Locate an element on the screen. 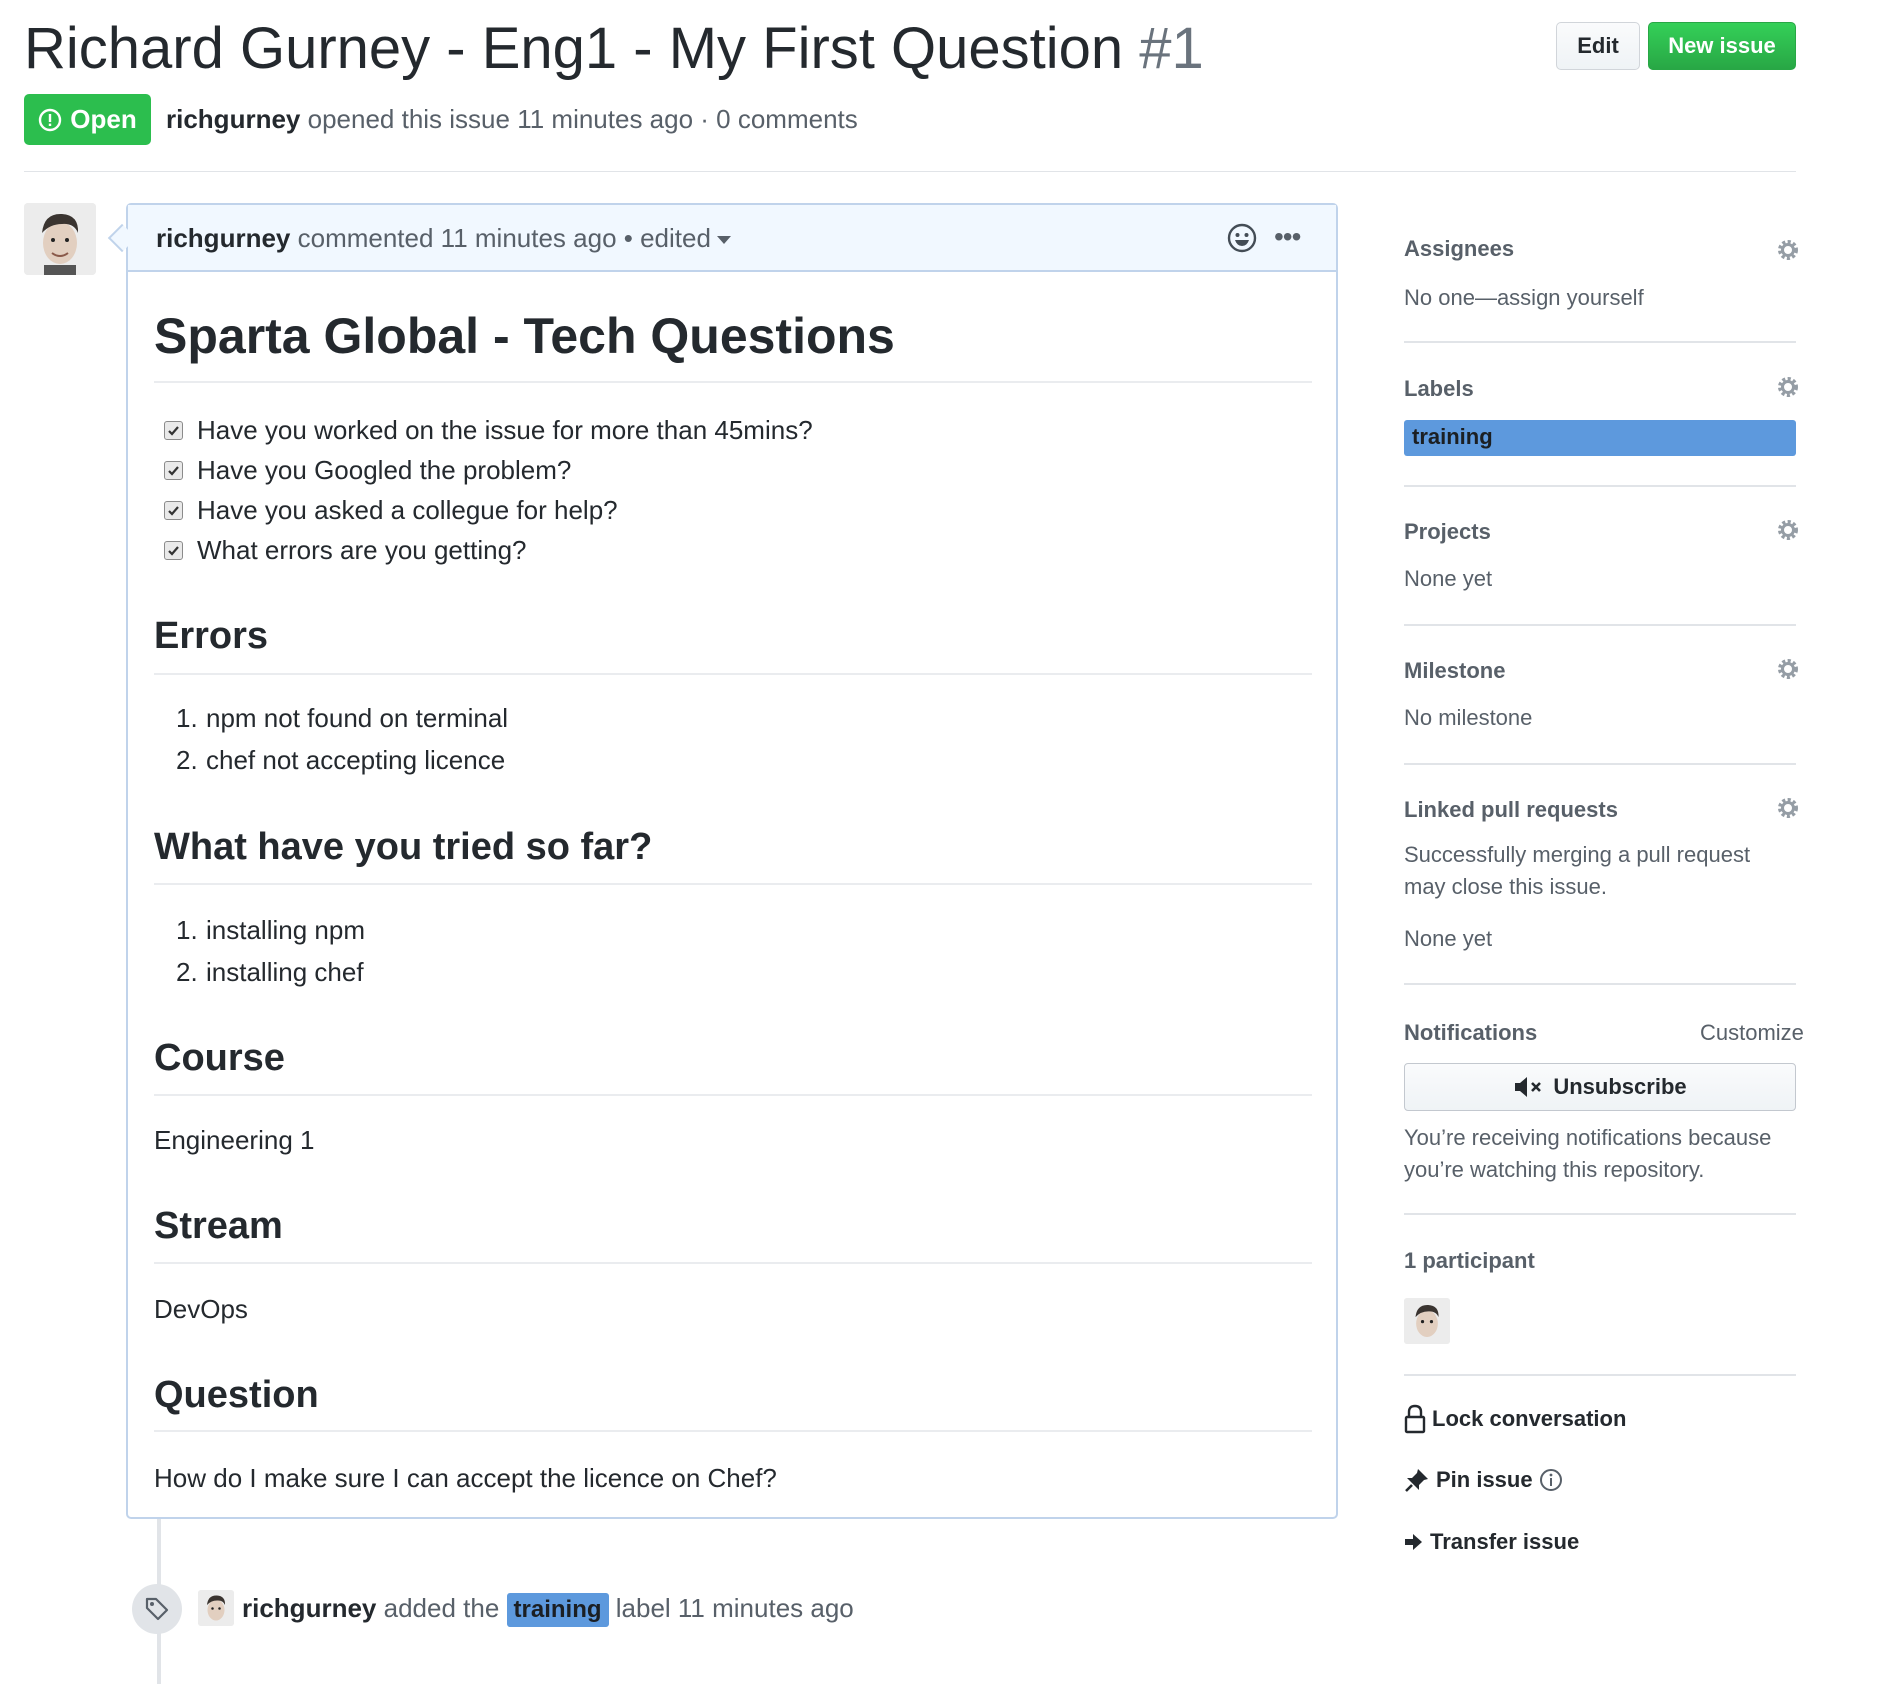 The width and height of the screenshot is (1880, 1684). customize-link: Customize is located at coordinates (1752, 1033).